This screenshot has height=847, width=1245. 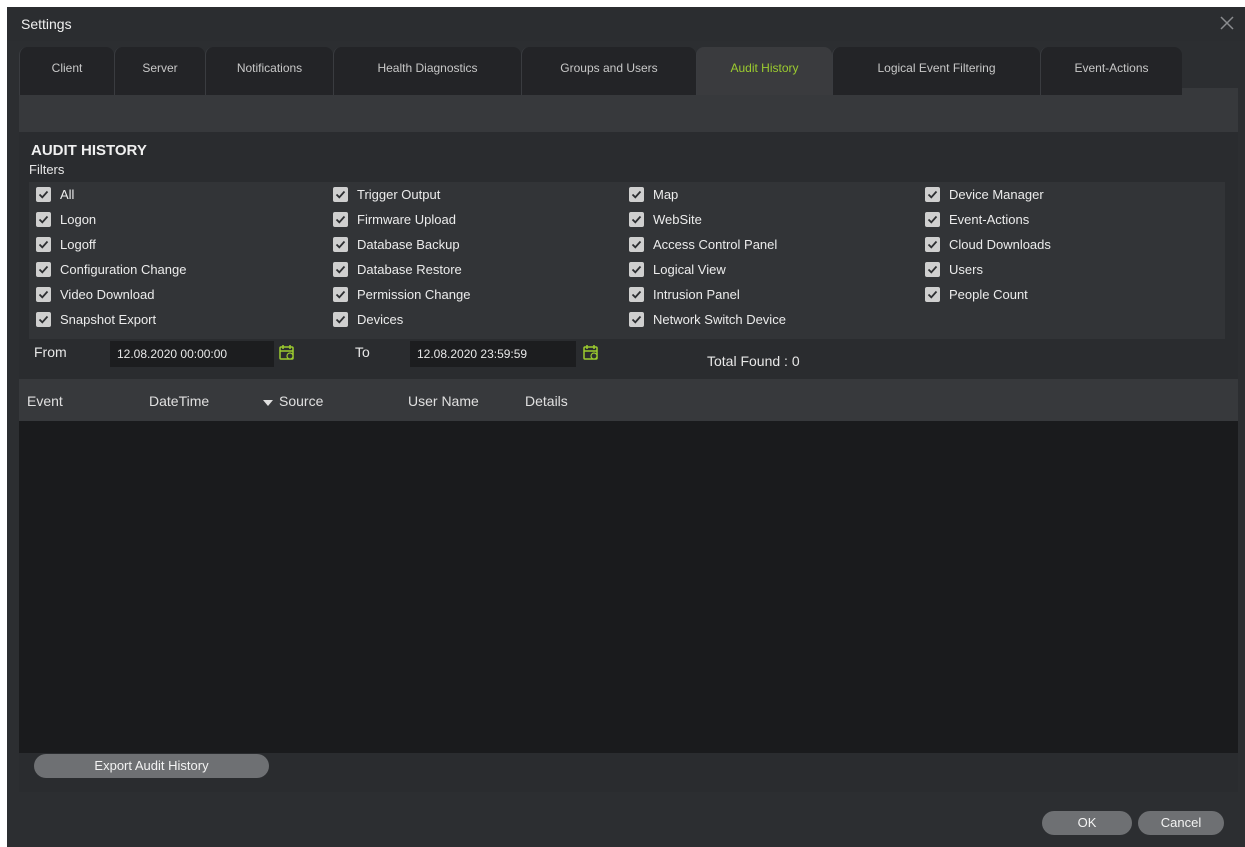 I want to click on tab-logical-event-filtering: Logical Event Filtering, so click(x=936, y=71).